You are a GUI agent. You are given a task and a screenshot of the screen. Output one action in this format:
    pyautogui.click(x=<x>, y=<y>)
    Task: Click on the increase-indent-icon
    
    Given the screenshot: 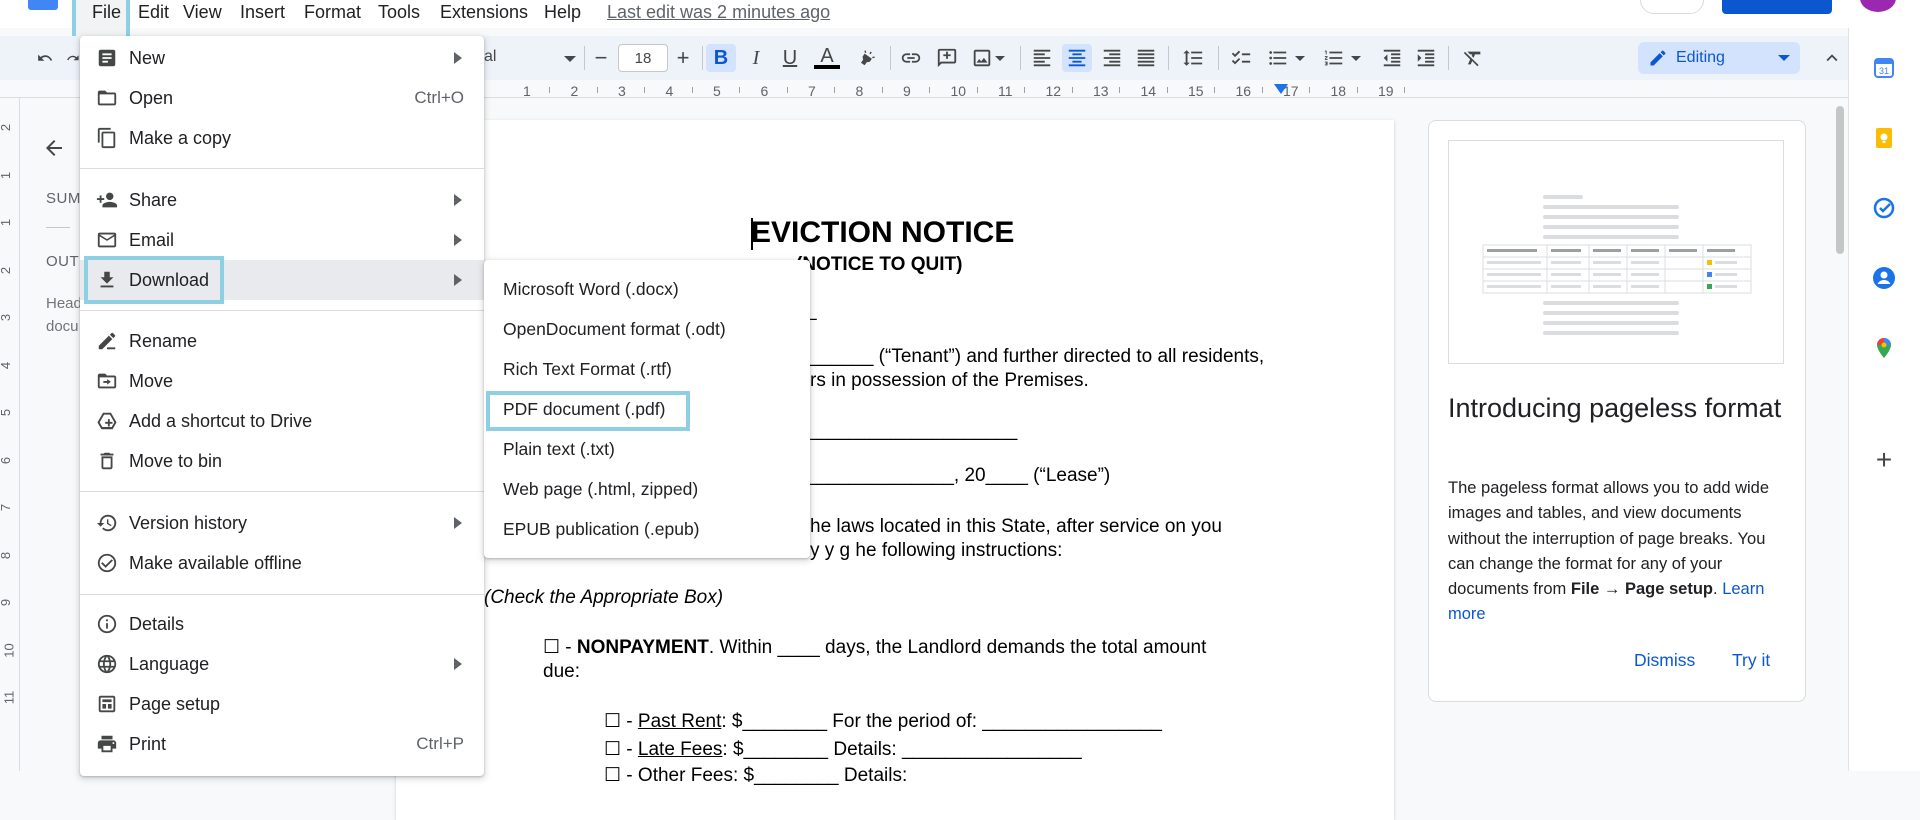 What is the action you would take?
    pyautogui.click(x=1426, y=58)
    